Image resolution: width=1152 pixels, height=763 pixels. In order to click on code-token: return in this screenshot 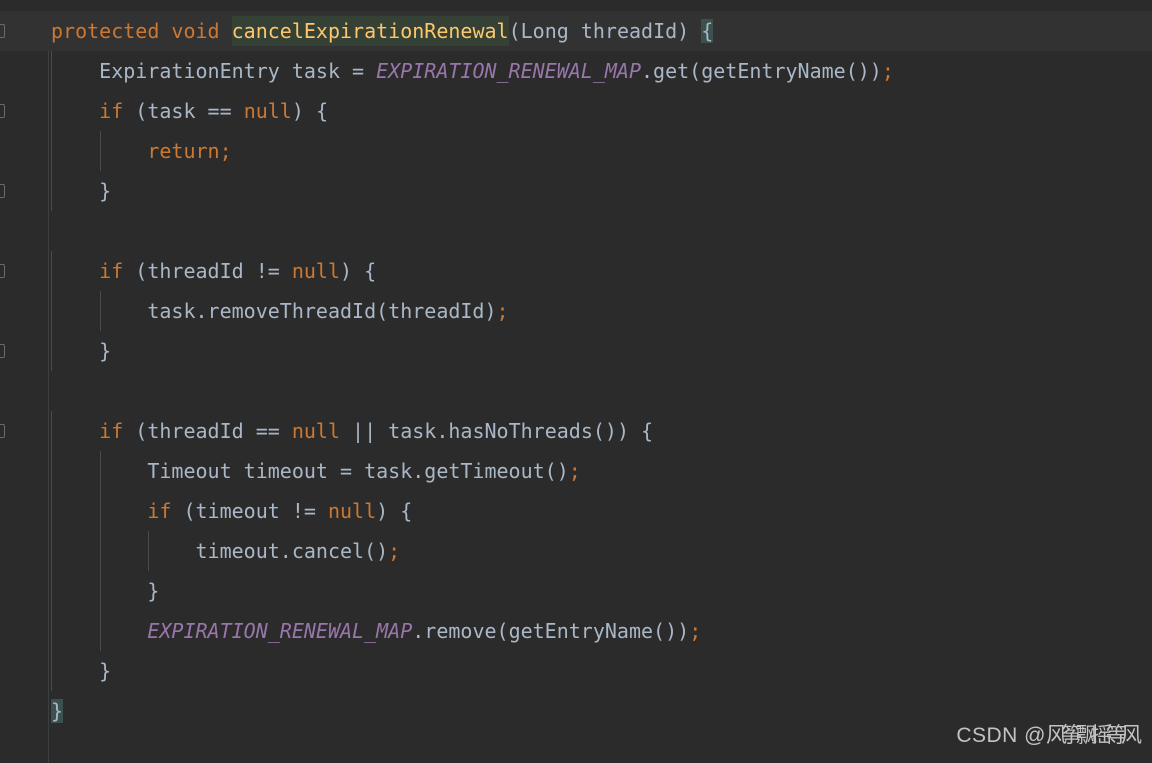, I will do `click(183, 151)`.